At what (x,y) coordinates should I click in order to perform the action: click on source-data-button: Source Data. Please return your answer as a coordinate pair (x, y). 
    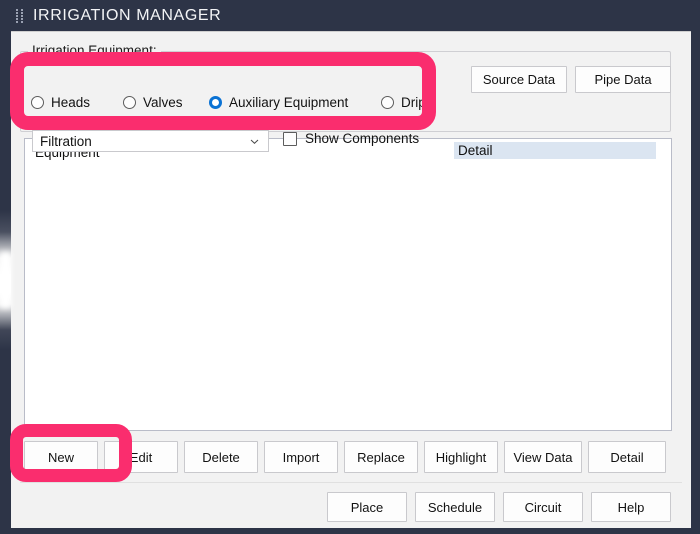
    Looking at the image, I should click on (519, 79).